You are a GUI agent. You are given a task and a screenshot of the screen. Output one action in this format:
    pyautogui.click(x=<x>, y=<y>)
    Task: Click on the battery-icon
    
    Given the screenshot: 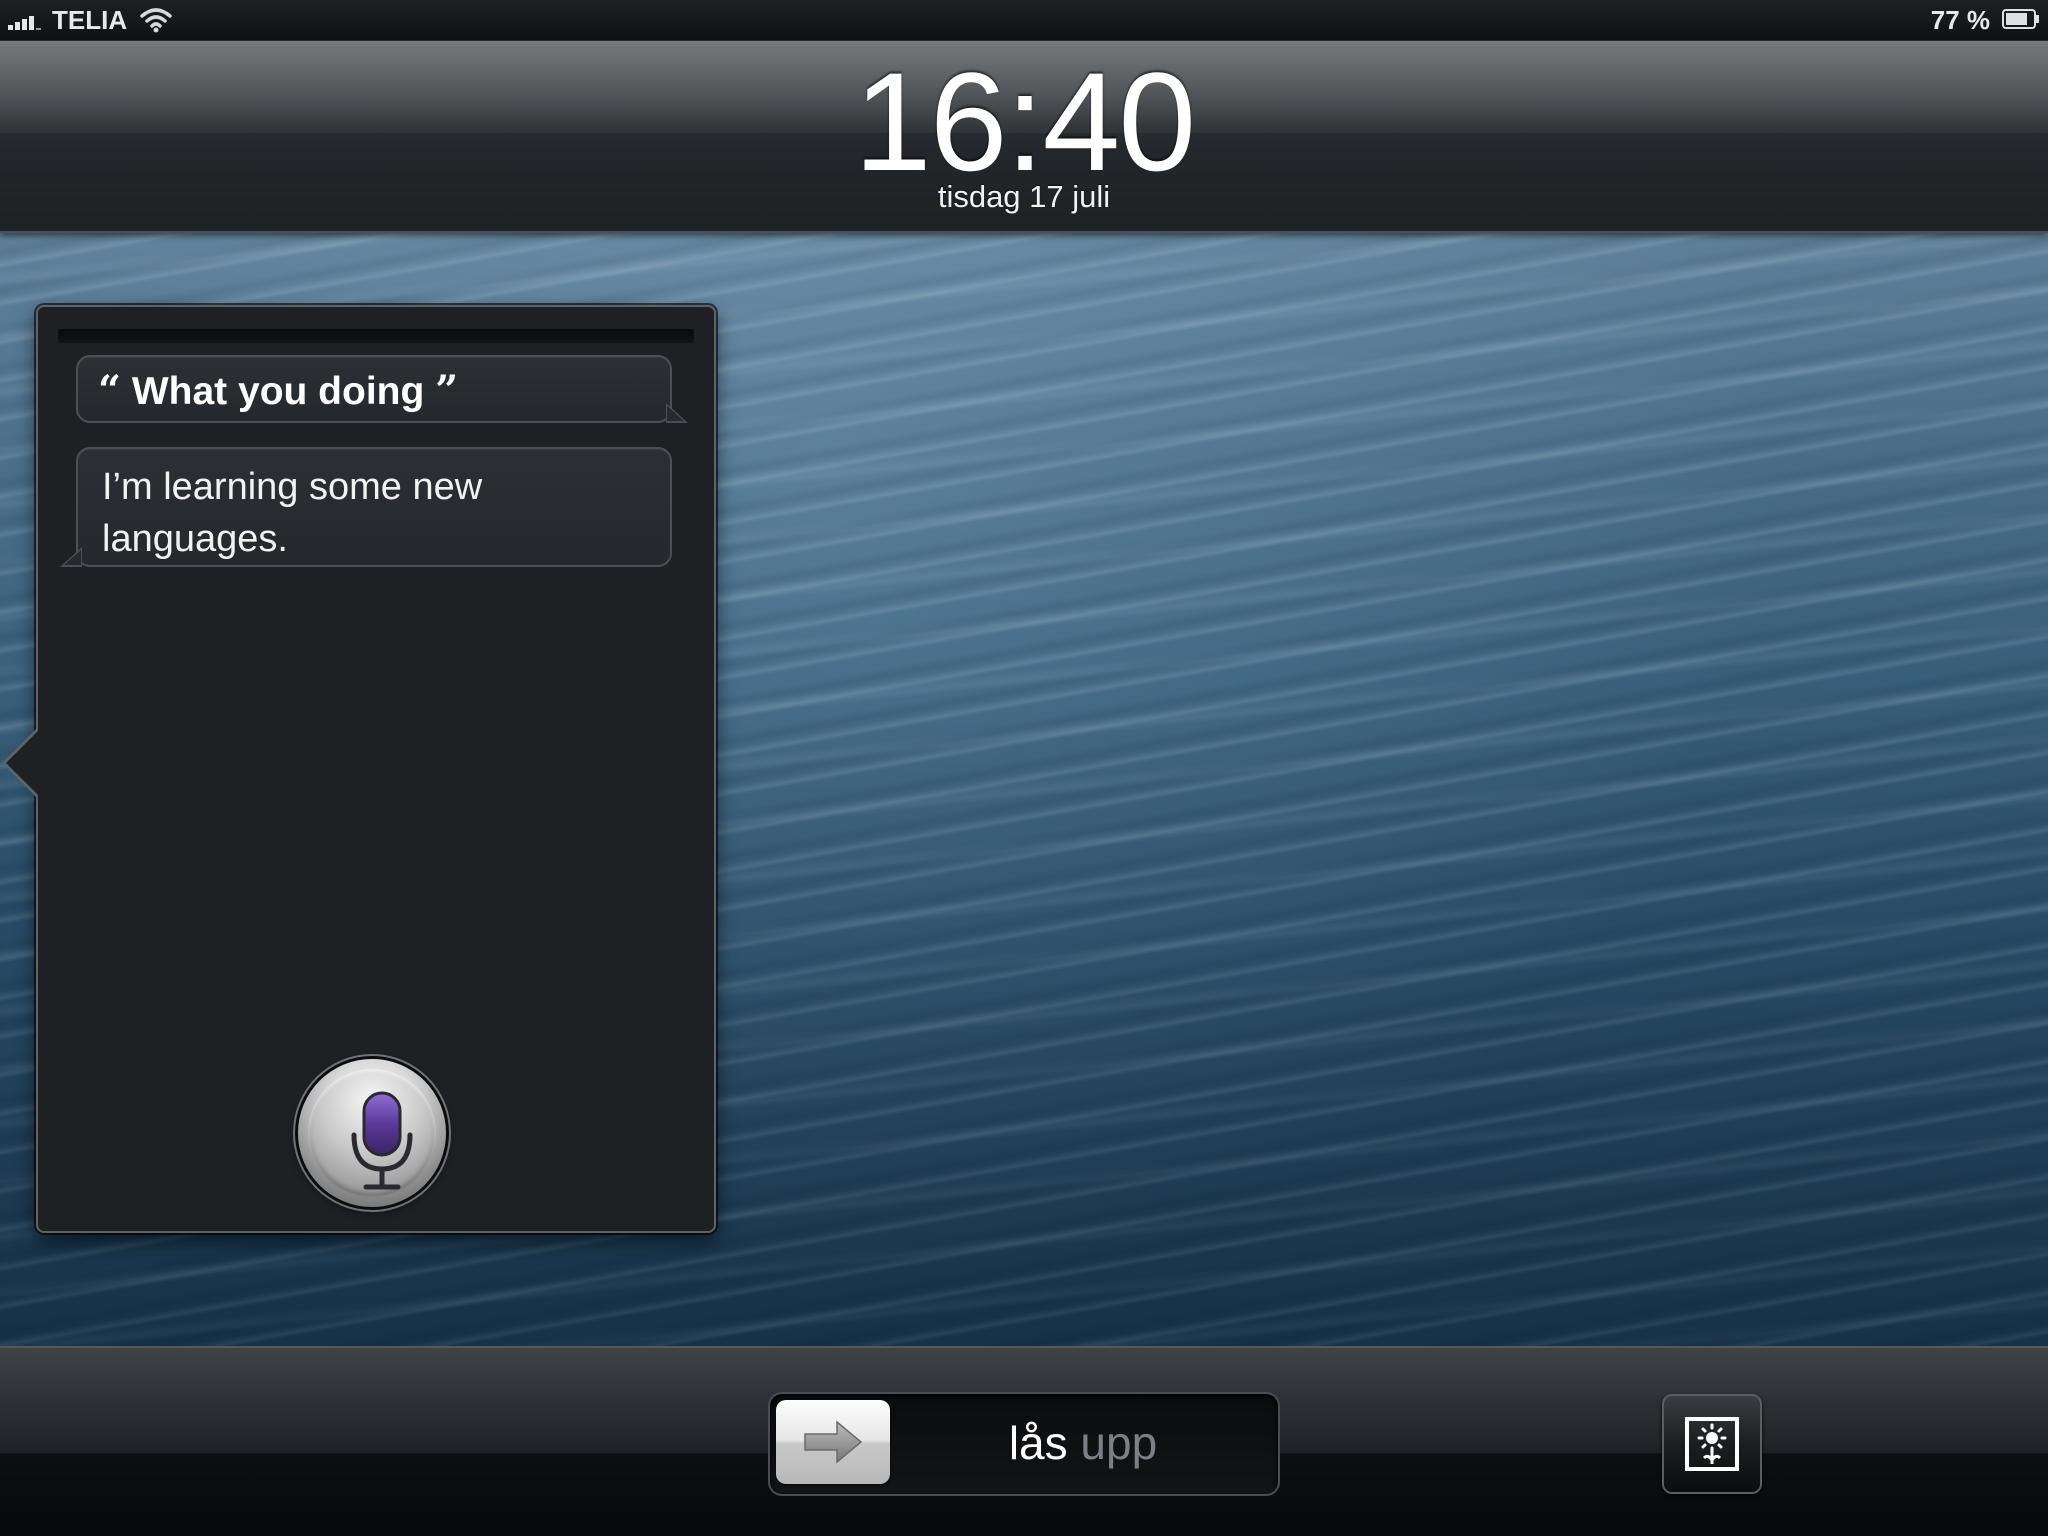 What is the action you would take?
    pyautogui.click(x=2020, y=19)
    